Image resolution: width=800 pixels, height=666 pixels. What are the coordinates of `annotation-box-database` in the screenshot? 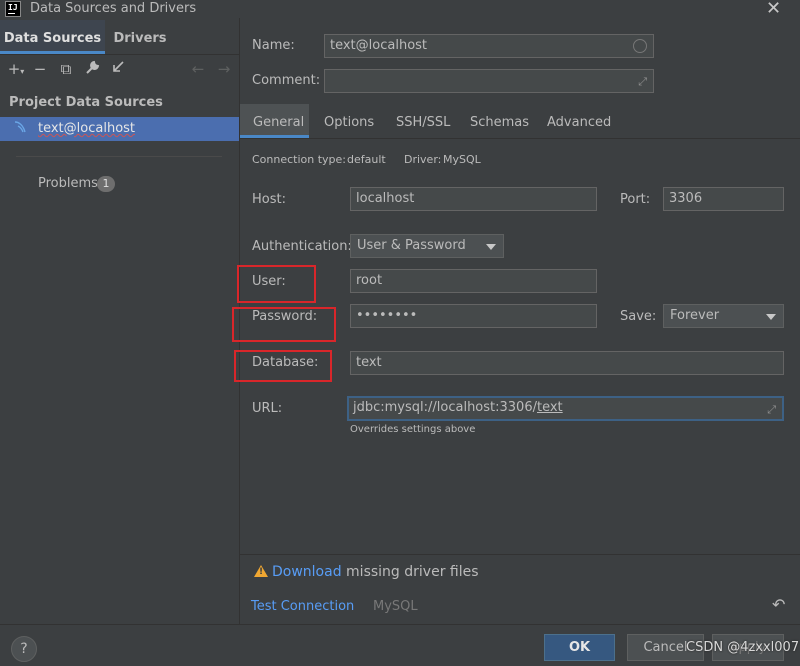 It's located at (283, 366).